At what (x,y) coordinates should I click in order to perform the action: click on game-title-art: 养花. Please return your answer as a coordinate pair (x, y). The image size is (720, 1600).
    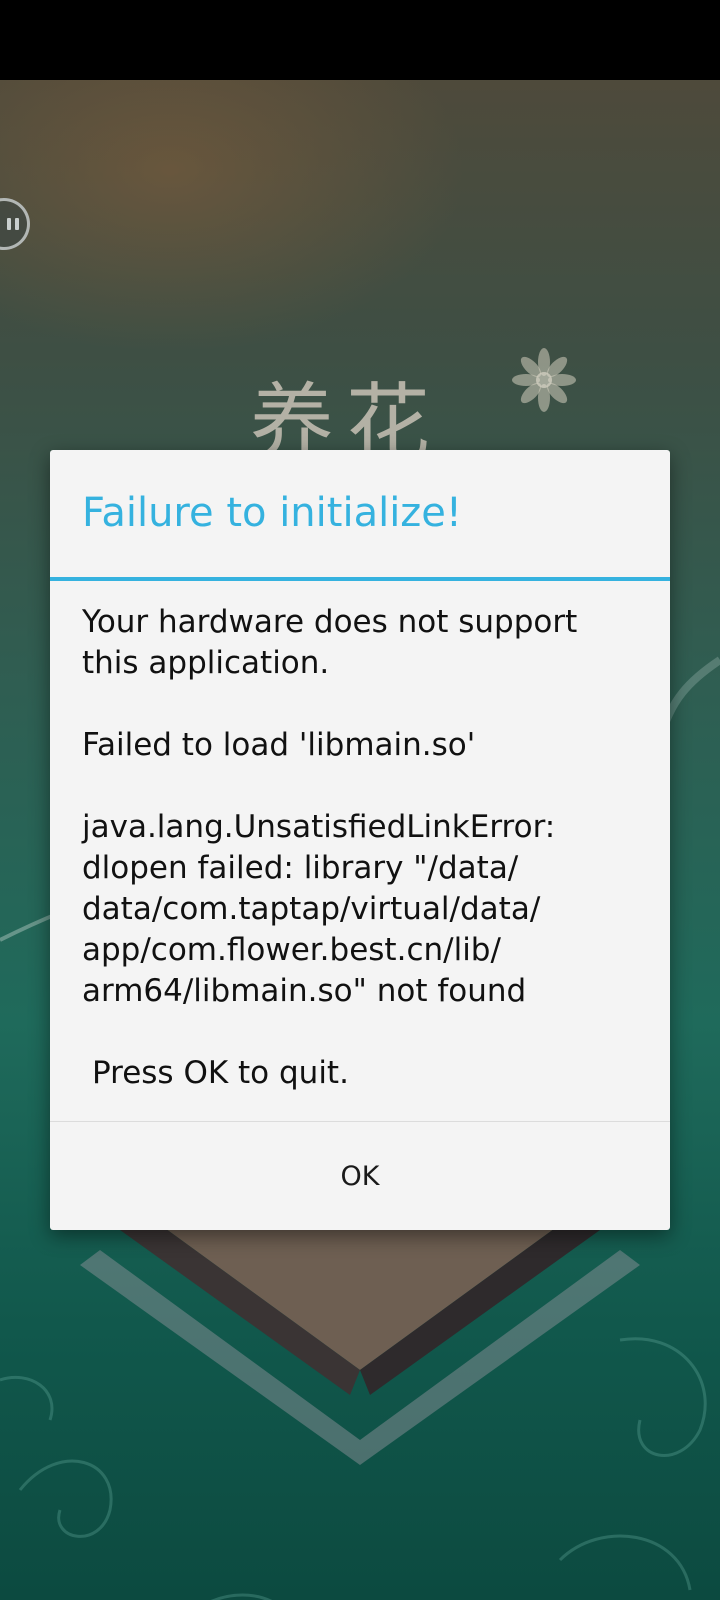
    Looking at the image, I should click on (360, 423).